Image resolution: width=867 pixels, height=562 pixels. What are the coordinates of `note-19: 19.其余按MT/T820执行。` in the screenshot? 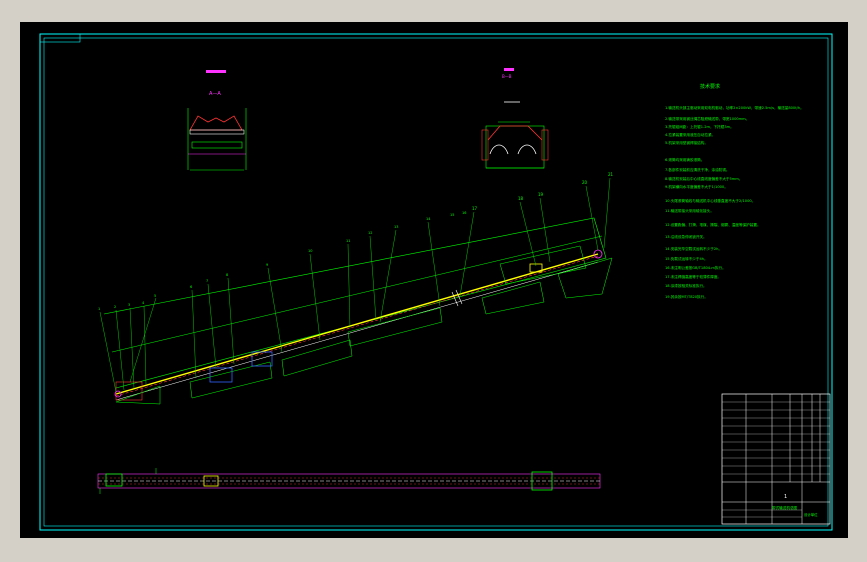 It's located at (686, 296).